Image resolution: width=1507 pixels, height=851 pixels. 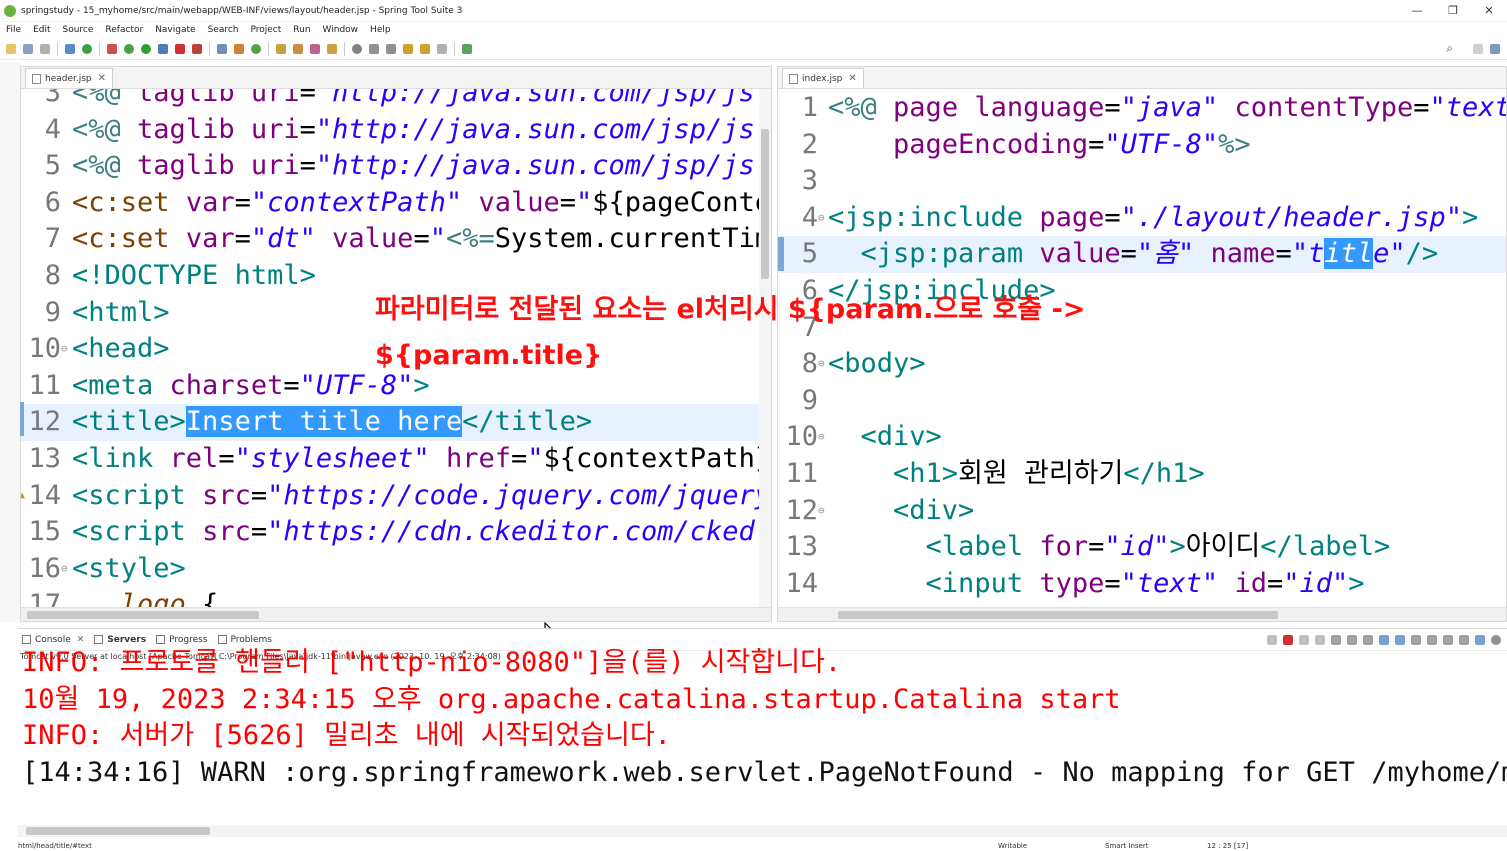 I want to click on show-stdout-icon, so click(x=1384, y=639).